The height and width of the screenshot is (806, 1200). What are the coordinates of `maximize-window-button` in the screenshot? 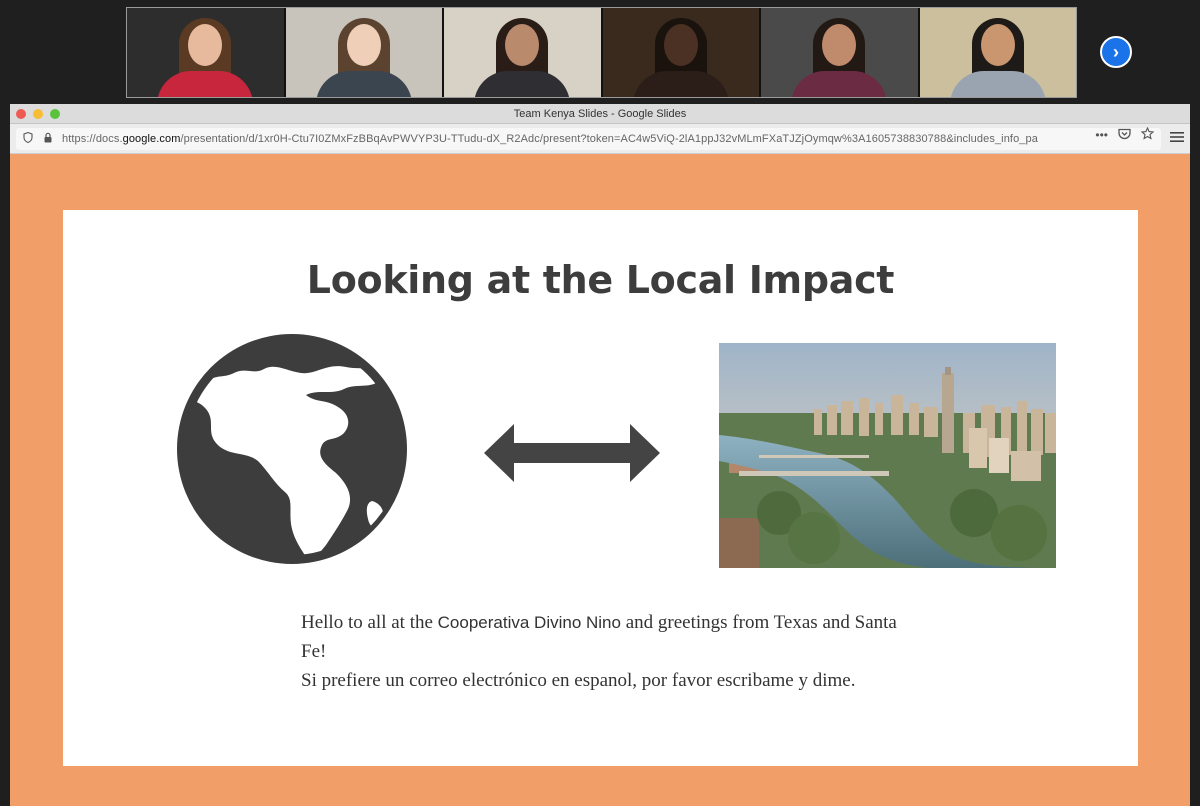 It's located at (55, 114).